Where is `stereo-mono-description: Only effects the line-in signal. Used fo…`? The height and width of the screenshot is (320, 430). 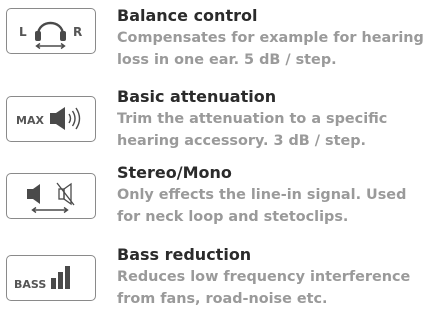 stereo-mono-description: Only effects the line-in signal. Used fo… is located at coordinates (272, 206).